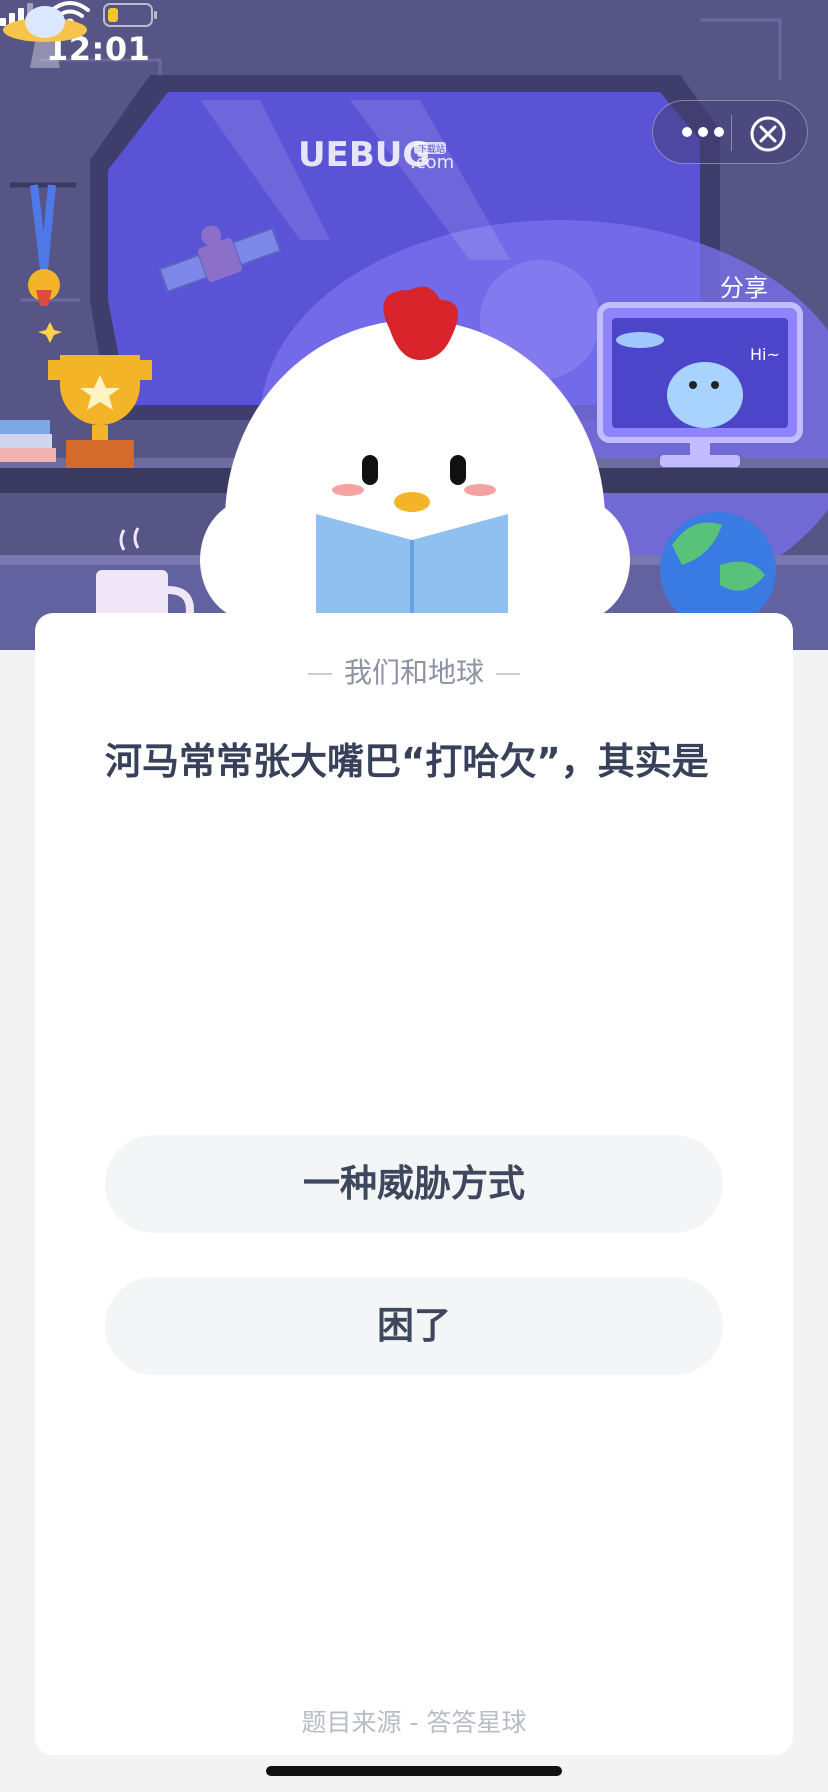  Describe the element at coordinates (407, 761) in the screenshot. I see `question-text: 河马常常张大嘴巴“打哈欠”，其实是` at that location.